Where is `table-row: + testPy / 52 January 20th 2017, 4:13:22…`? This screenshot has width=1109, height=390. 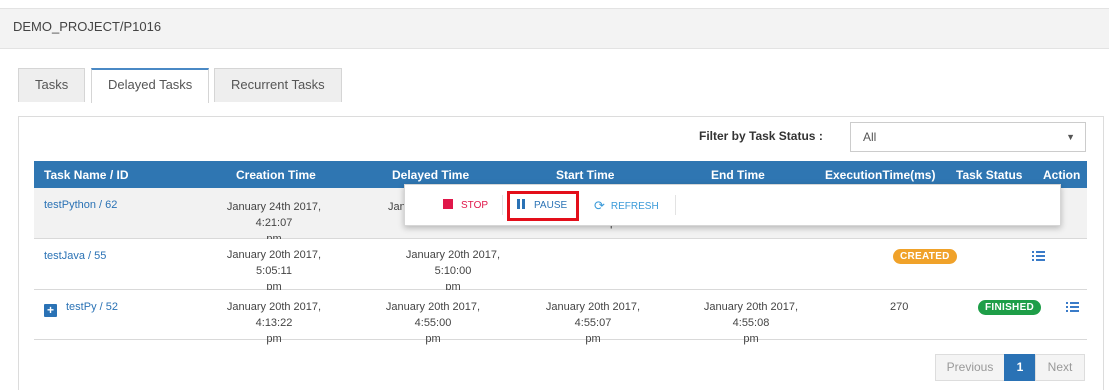 table-row: + testPy / 52 January 20th 2017, 4:13:22… is located at coordinates (560, 317).